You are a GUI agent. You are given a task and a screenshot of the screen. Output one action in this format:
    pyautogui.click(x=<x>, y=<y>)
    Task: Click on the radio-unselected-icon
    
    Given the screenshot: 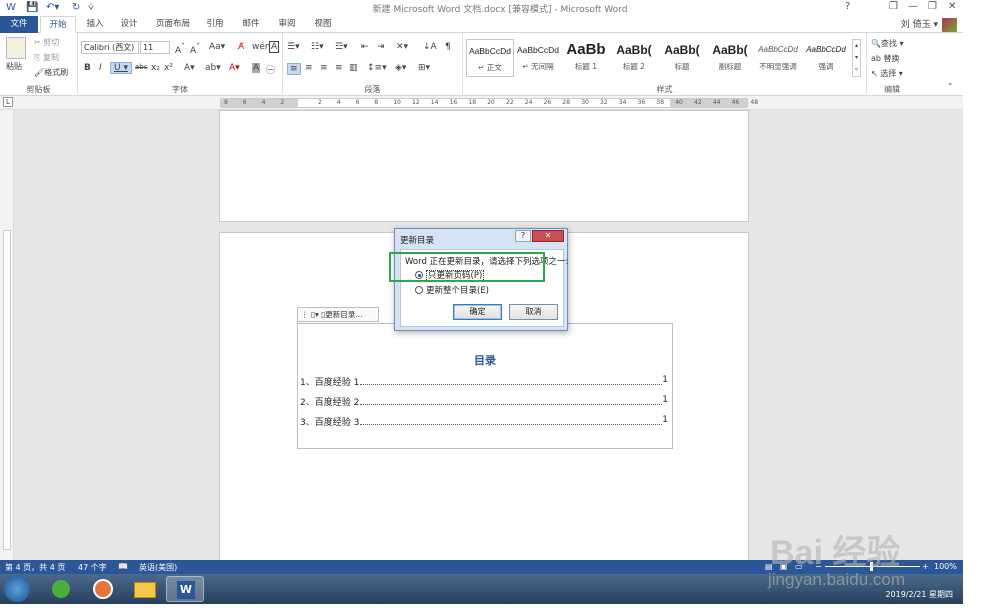 What is the action you would take?
    pyautogui.click(x=419, y=290)
    